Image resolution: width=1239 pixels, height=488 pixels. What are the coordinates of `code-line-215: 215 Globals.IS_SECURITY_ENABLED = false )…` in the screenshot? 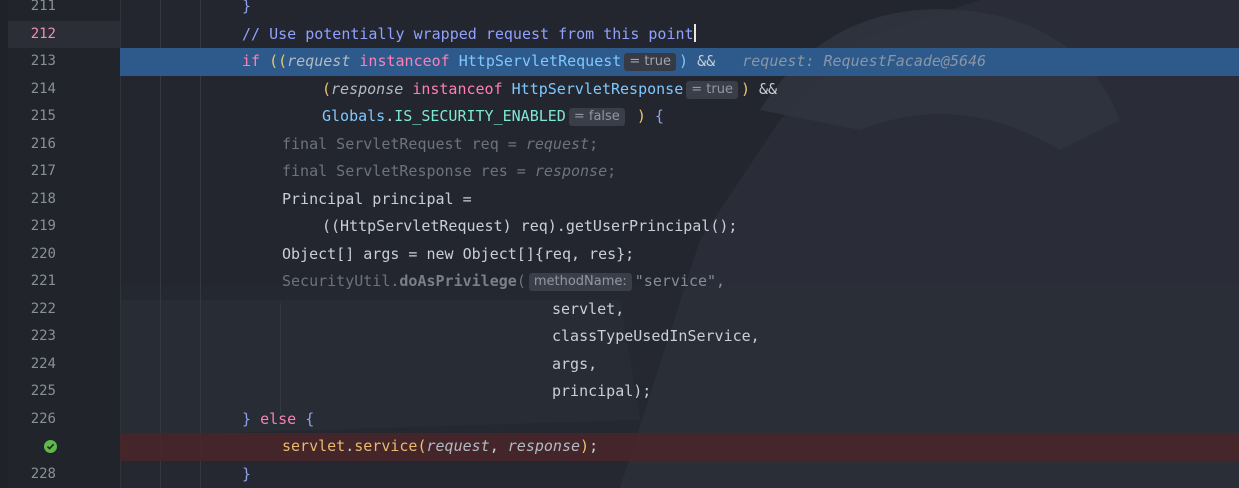 It's located at (619, 117).